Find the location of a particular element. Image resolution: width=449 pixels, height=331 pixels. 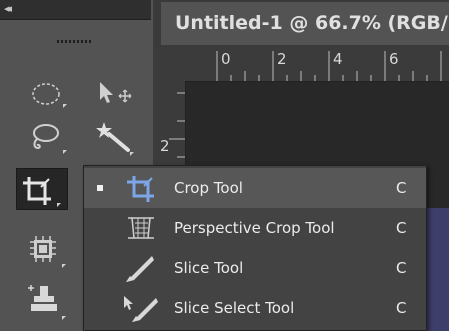

crop-icon is located at coordinates (42, 192).